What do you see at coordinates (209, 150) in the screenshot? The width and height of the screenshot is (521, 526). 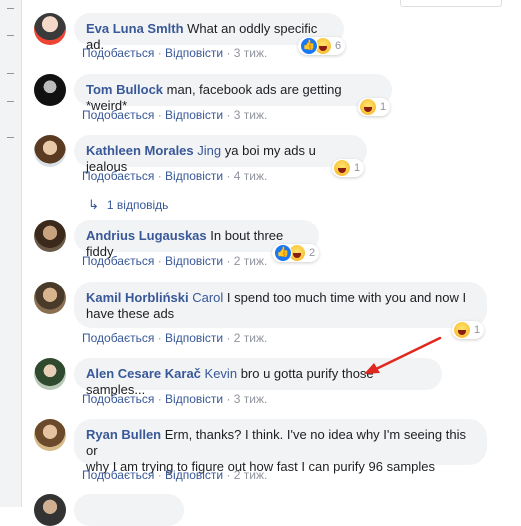 I see `mention-link: Jing` at bounding box center [209, 150].